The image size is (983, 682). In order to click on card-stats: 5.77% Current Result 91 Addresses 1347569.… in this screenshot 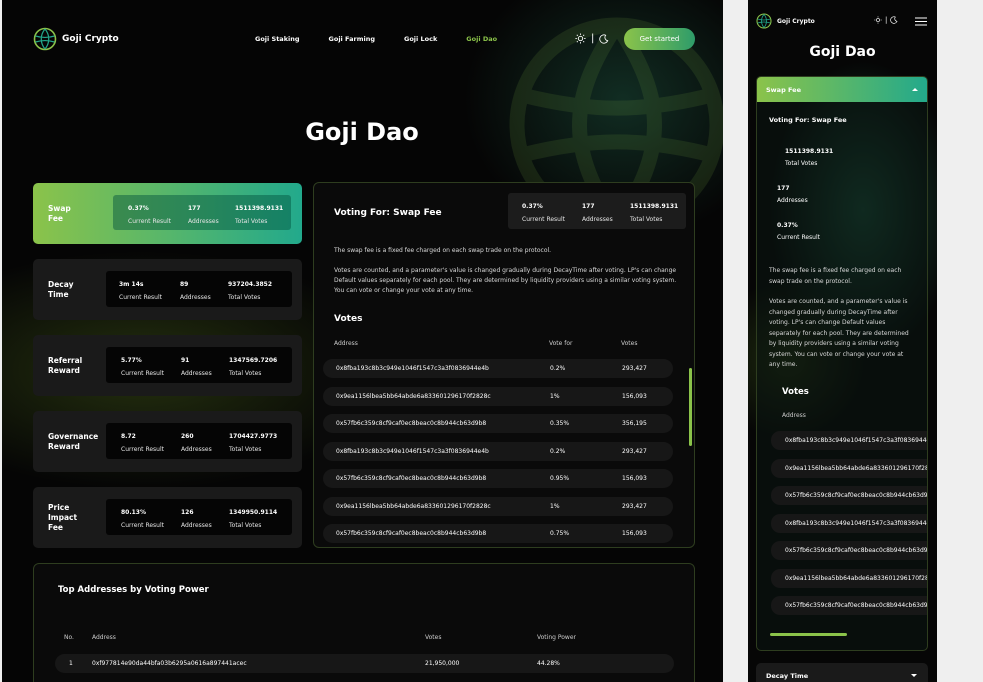, I will do `click(199, 365)`.